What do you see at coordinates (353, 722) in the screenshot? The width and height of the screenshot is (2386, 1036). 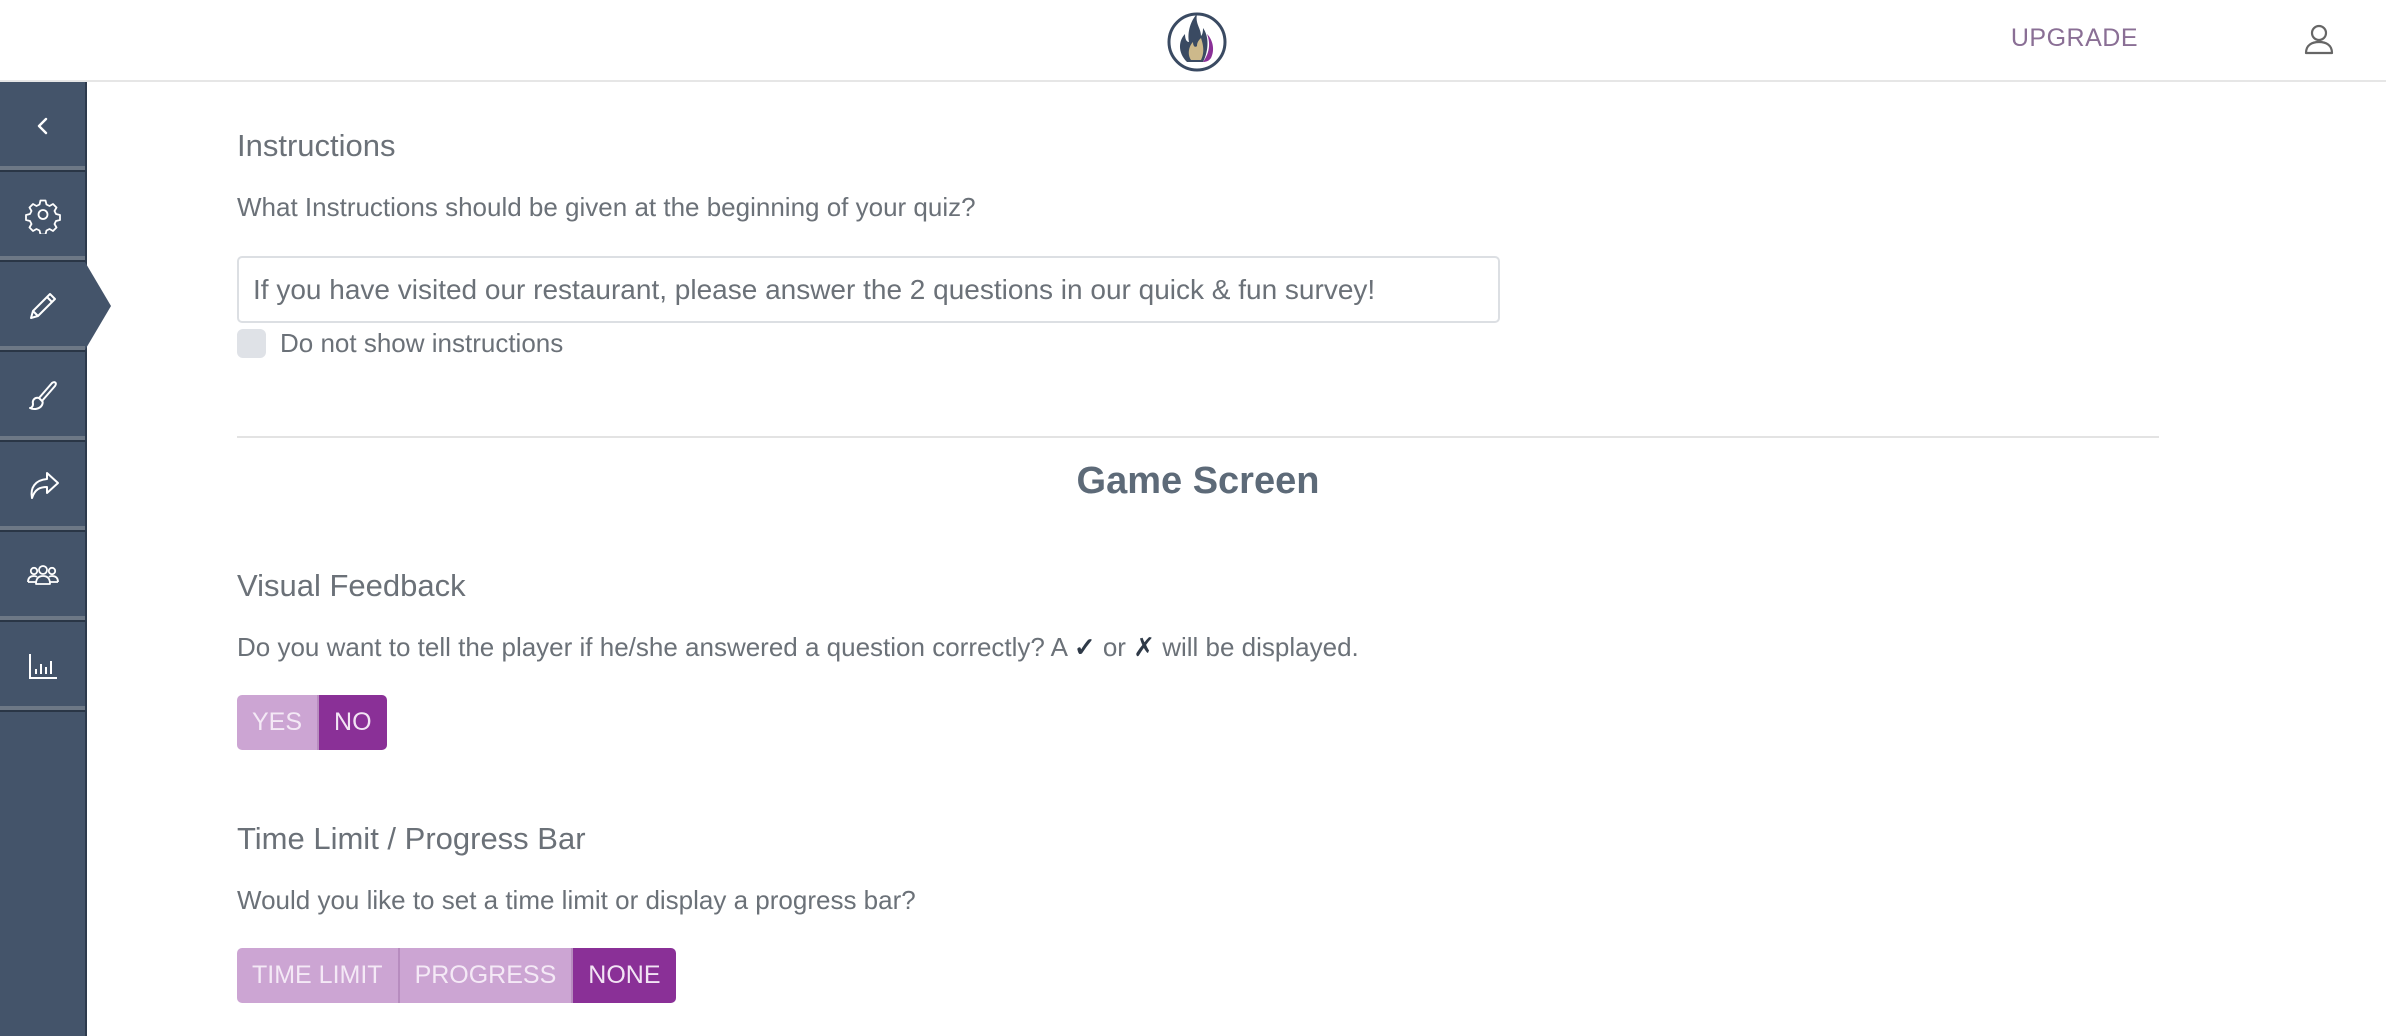 I see `visual-feedback-no-button: NO` at bounding box center [353, 722].